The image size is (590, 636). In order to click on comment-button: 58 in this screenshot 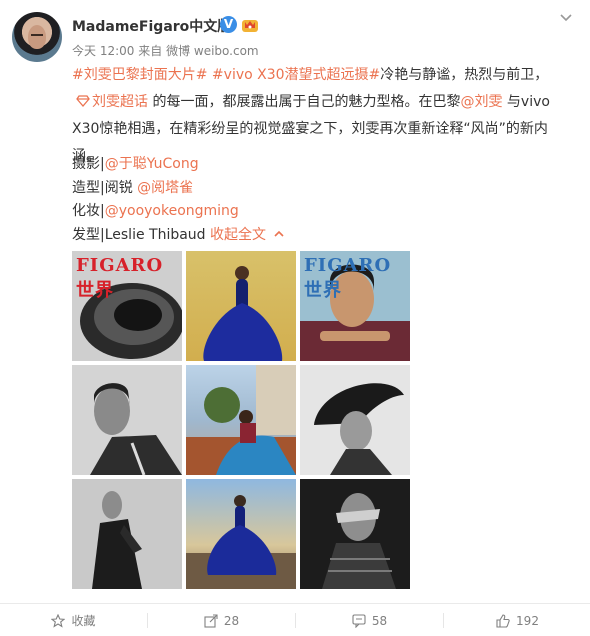, I will do `click(369, 620)`.